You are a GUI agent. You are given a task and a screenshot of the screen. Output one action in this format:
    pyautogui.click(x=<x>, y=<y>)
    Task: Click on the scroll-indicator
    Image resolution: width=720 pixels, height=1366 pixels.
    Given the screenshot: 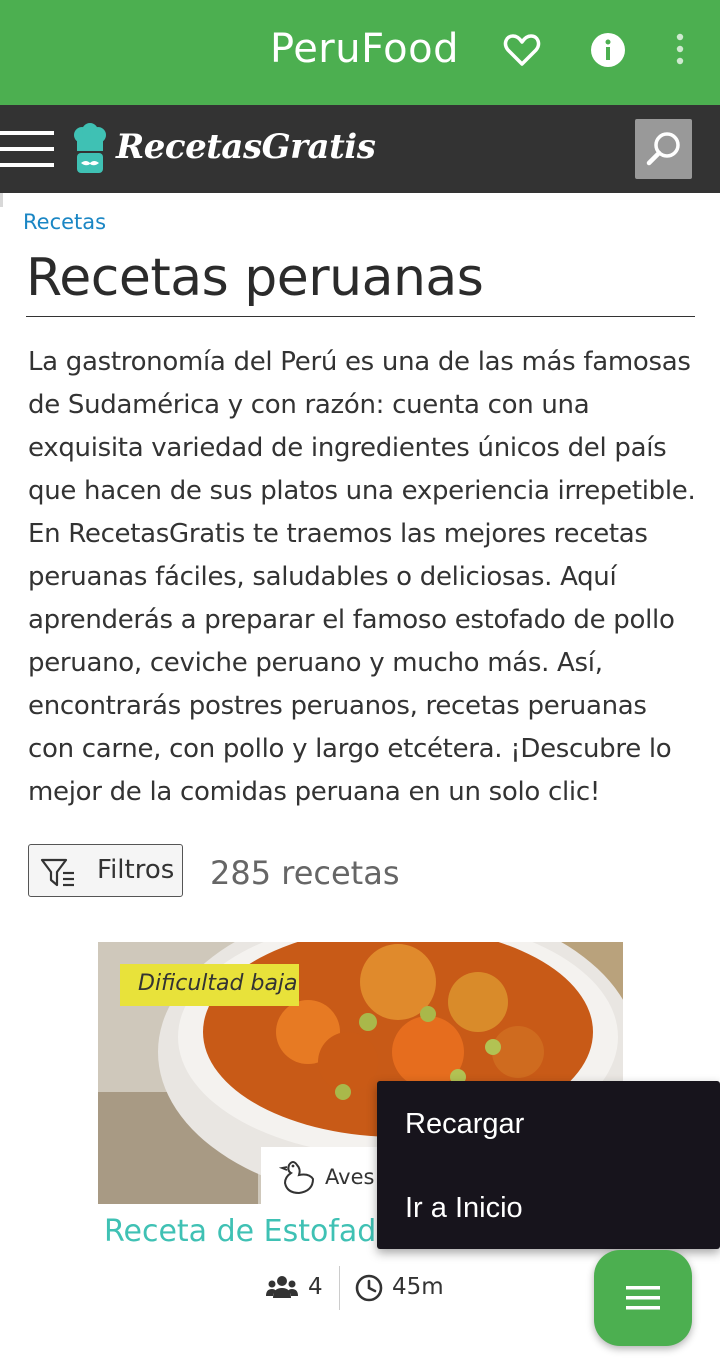 What is the action you would take?
    pyautogui.click(x=1, y=200)
    